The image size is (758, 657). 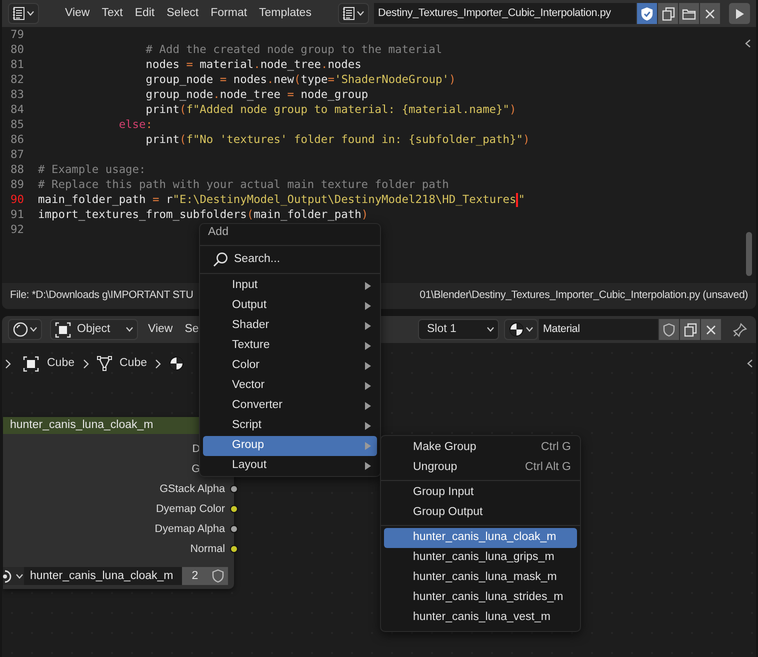 What do you see at coordinates (102, 296) in the screenshot?
I see `file-path-text: File: *D:\Downloads g\IMPORTANT STU` at bounding box center [102, 296].